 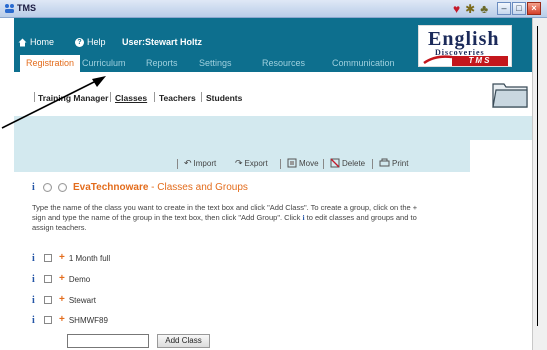 I want to click on delete-icon, so click(x=335, y=163).